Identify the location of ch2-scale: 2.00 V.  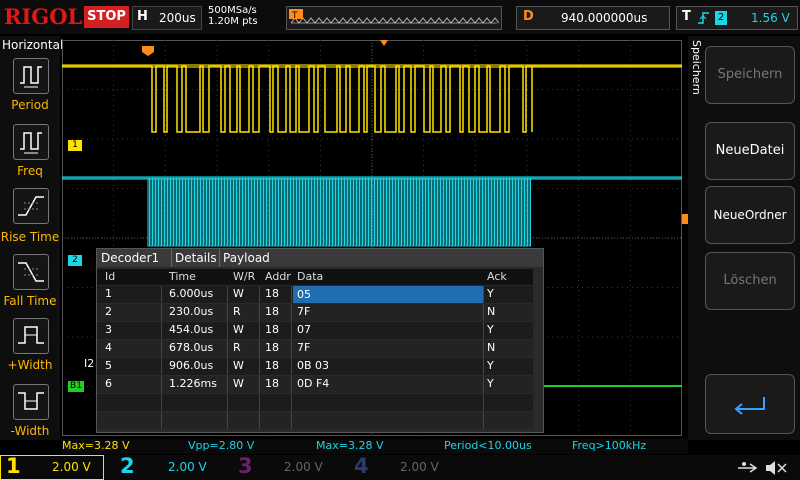
(187, 467).